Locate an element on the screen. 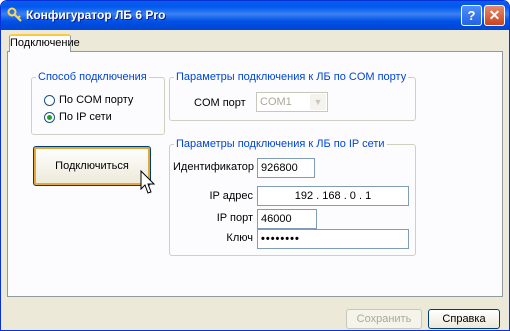 The height and width of the screenshot is (331, 510). close-button: ✕ is located at coordinates (494, 15).